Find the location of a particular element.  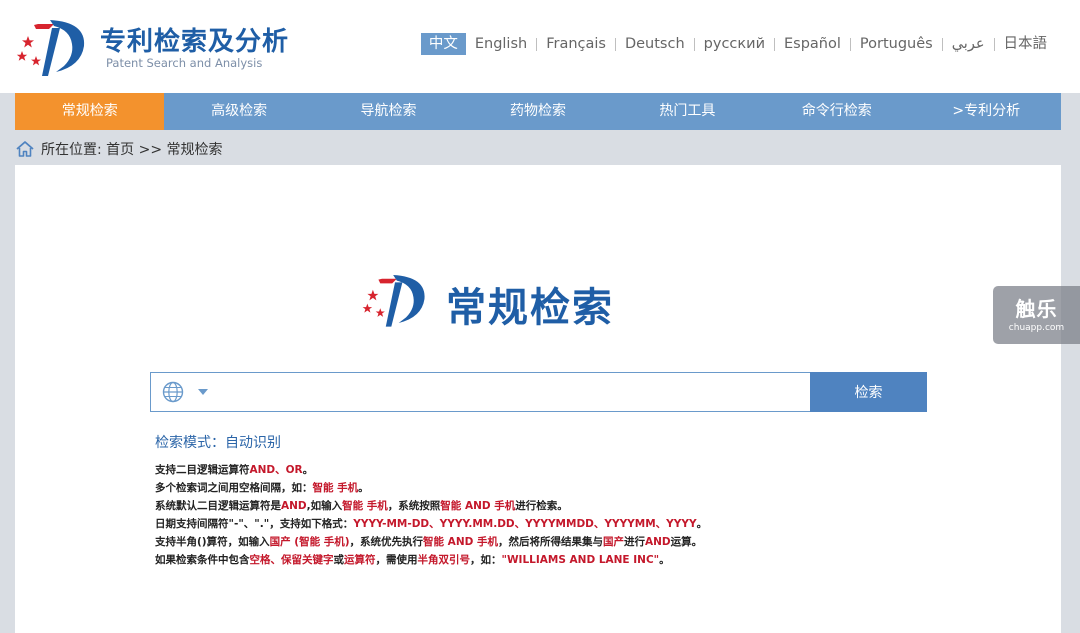

breadcrumb: 所在位置: 首页 >> 常规检索 is located at coordinates (119, 149).